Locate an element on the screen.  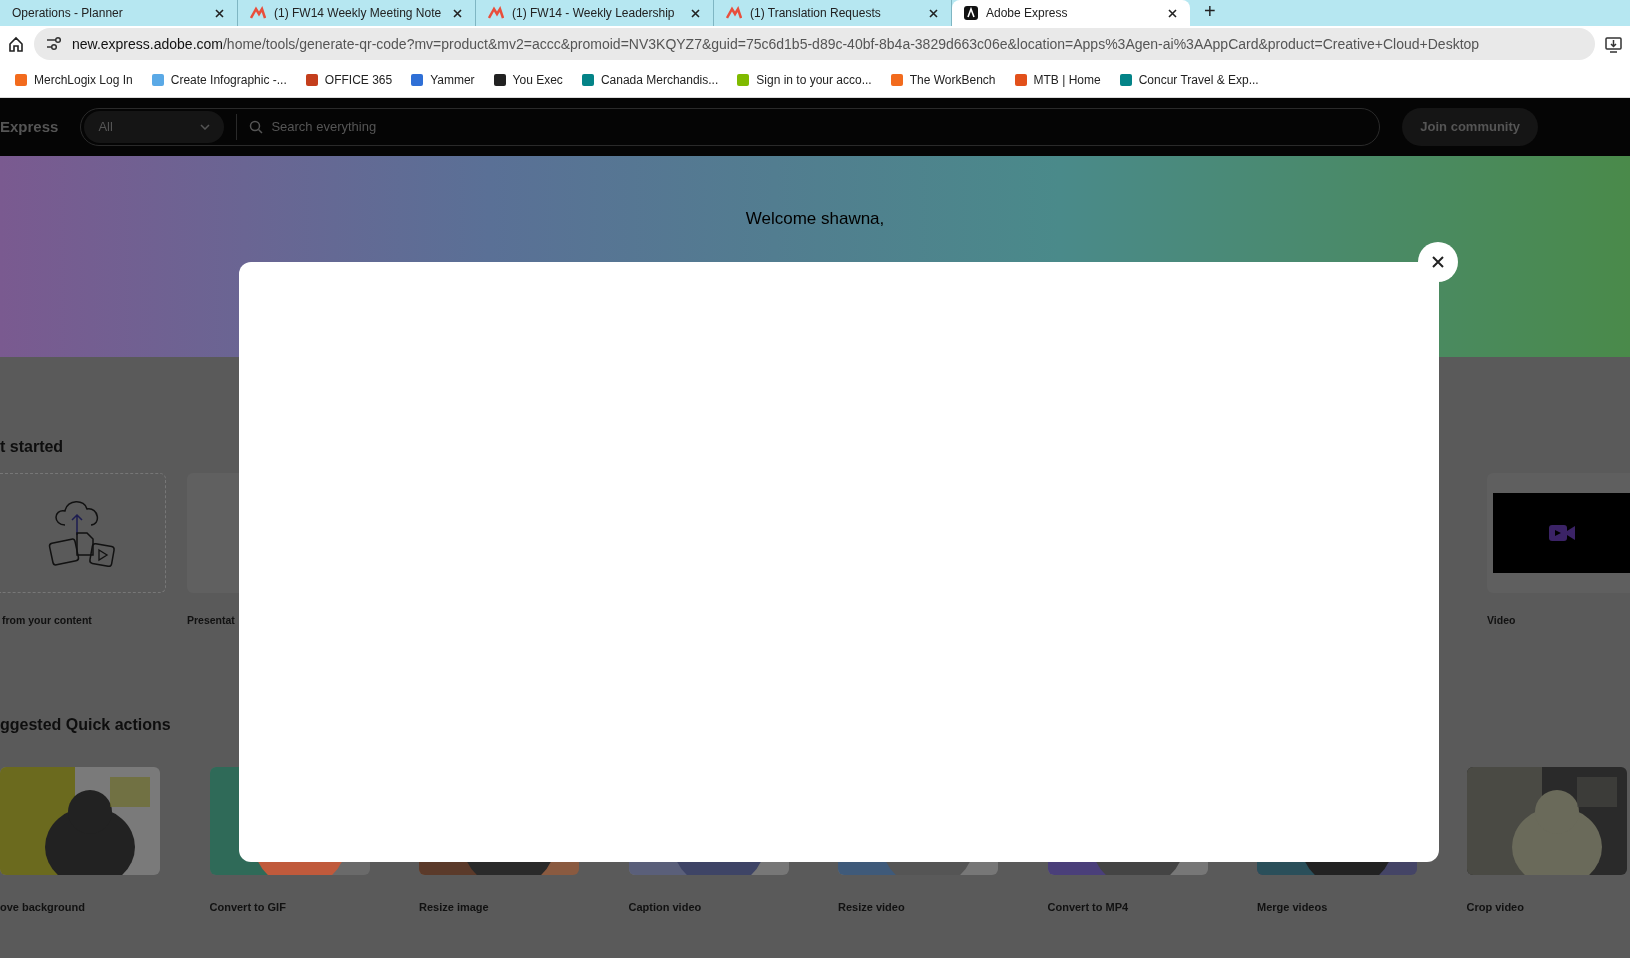
video-card is located at coordinates (1558, 533).